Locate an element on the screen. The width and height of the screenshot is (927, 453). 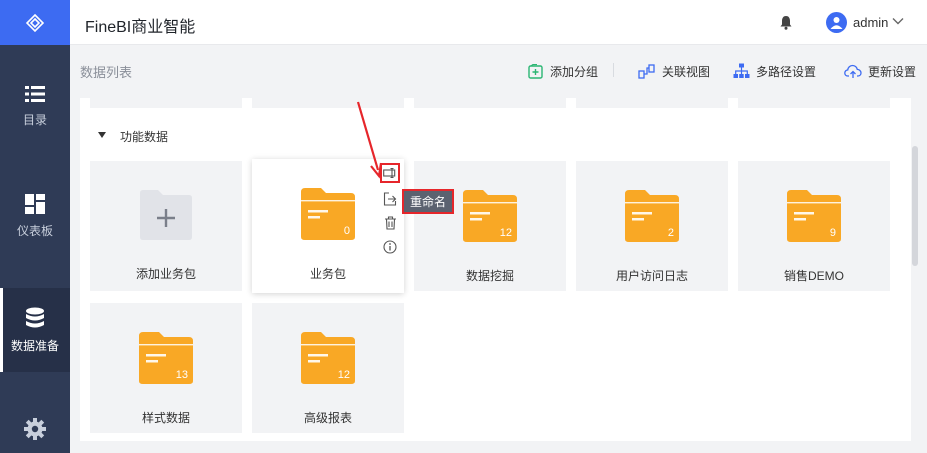
add-folder-icon is located at coordinates (166, 215).